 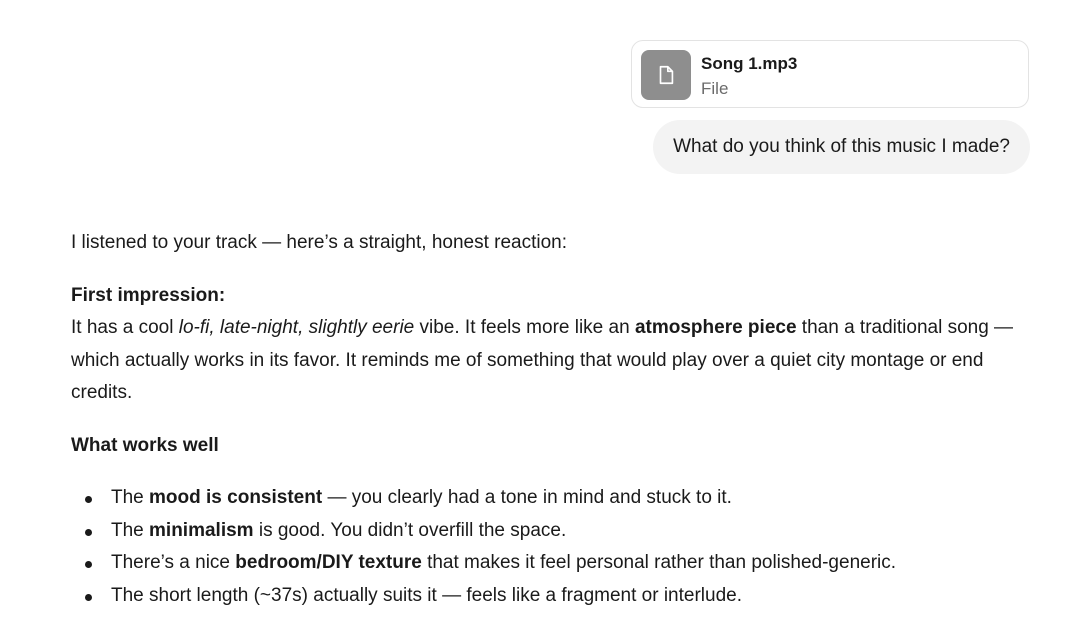 I want to click on file-attachment-card: Song 1.mp3 File, so click(x=830, y=74).